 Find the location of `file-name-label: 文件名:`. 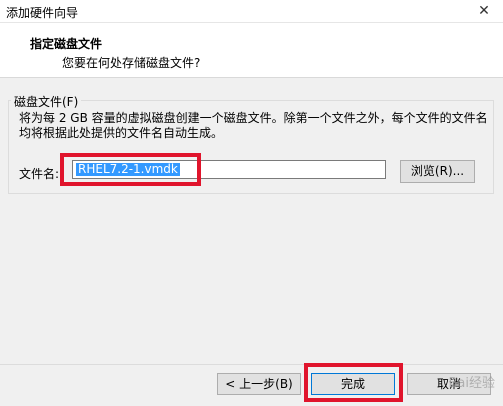

file-name-label: 文件名: is located at coordinates (39, 174).